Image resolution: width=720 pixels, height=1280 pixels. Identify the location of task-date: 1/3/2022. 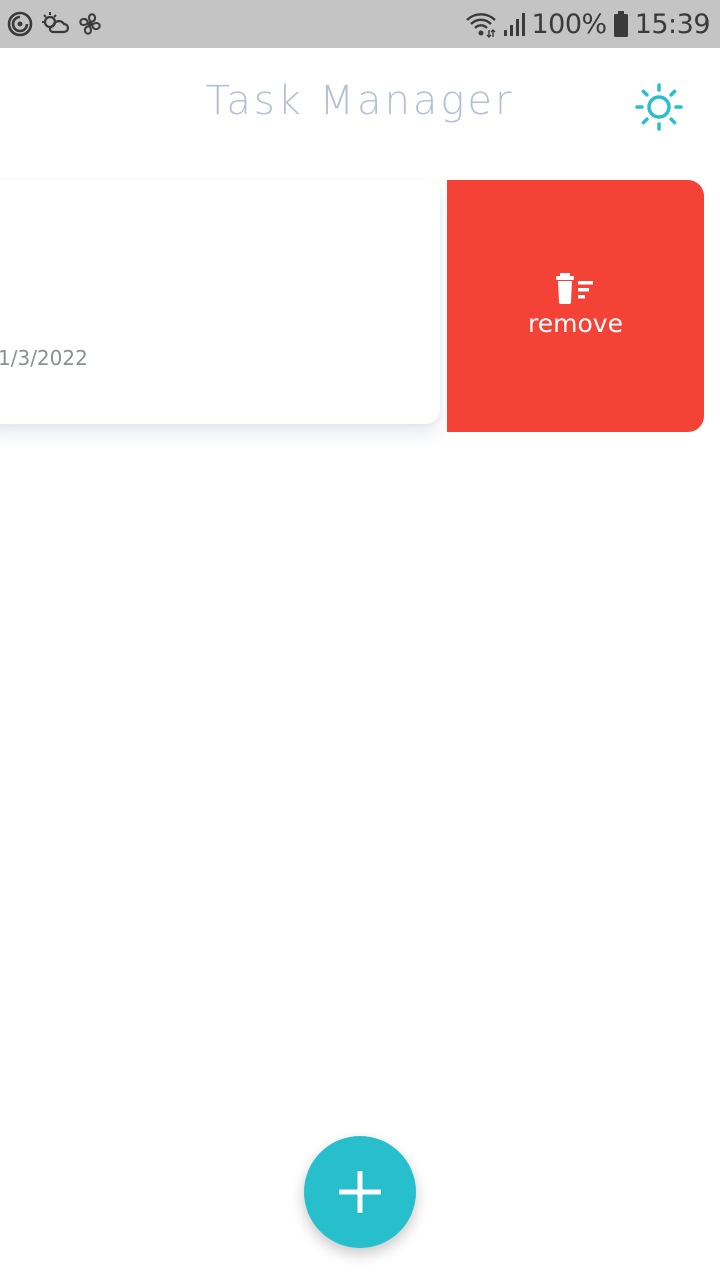
(44, 358).